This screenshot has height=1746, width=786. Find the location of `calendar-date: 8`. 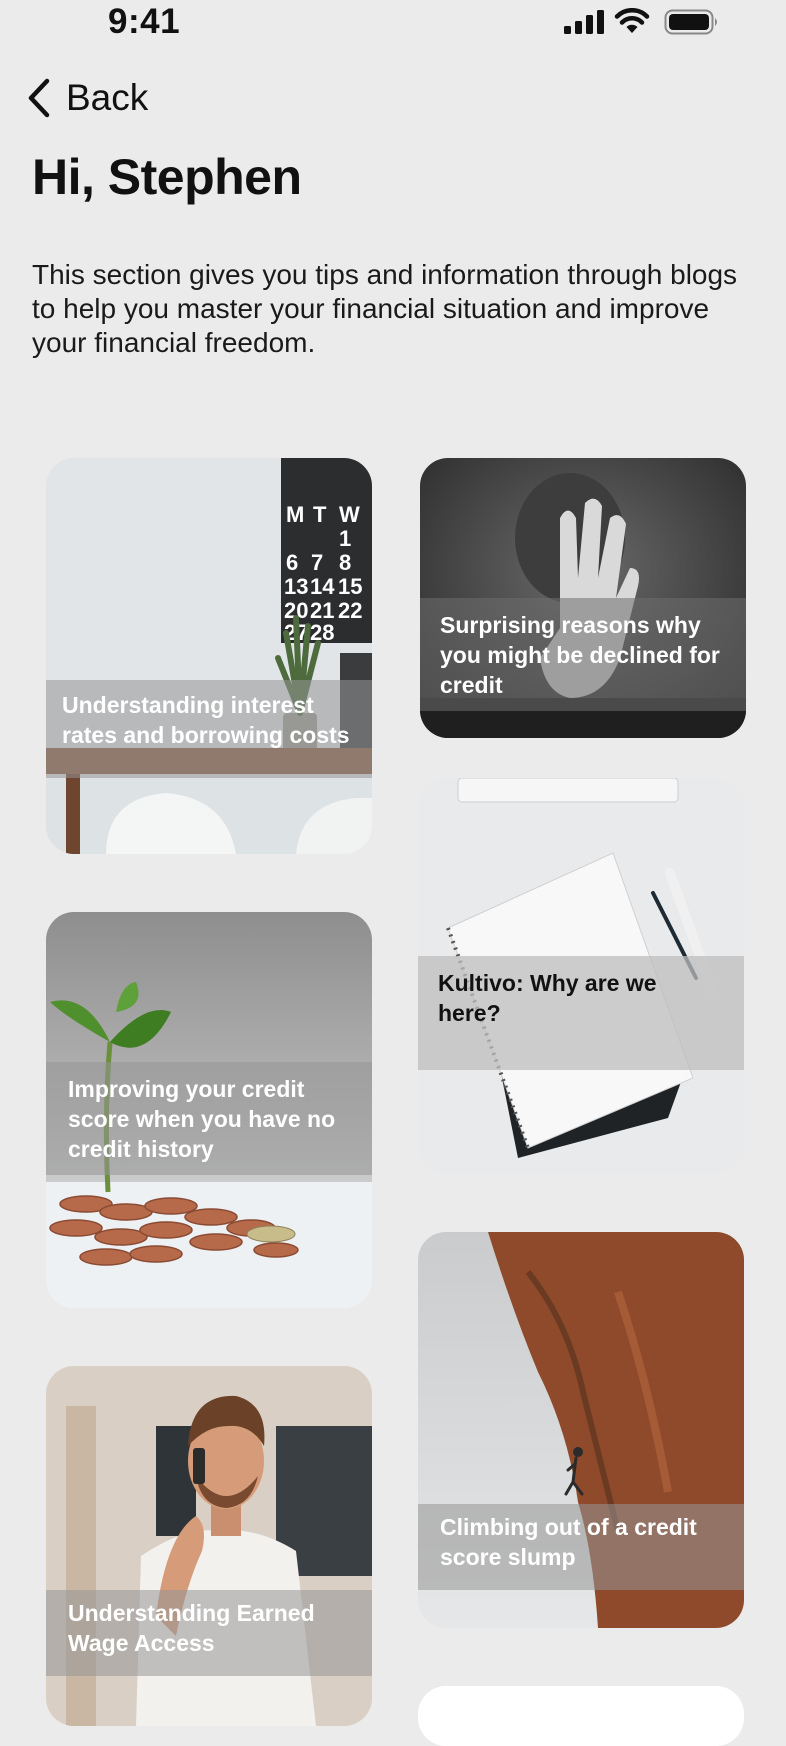

calendar-date: 8 is located at coordinates (345, 562).